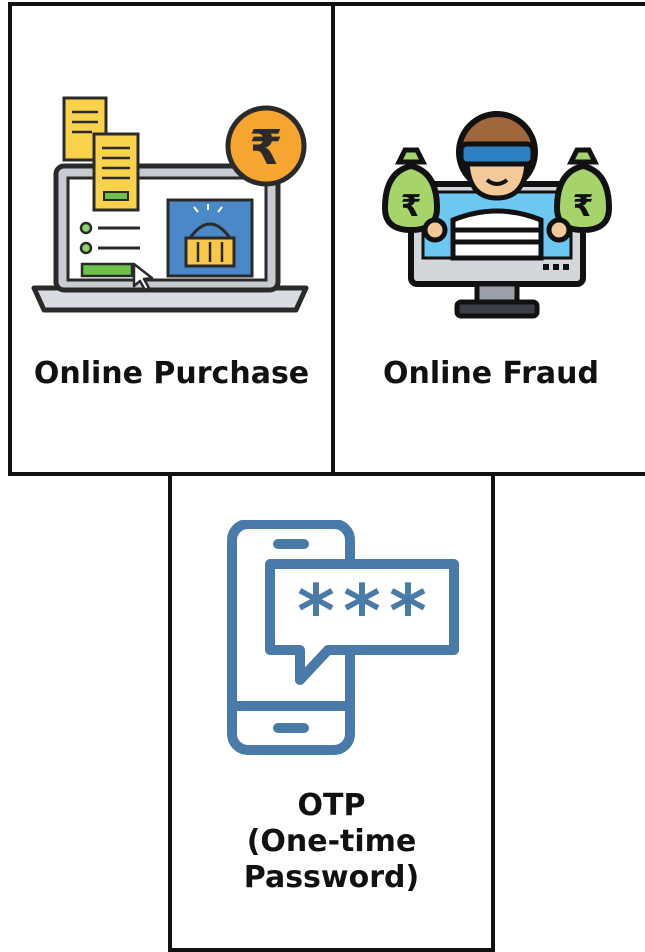 This screenshot has height=952, width=645. I want to click on otp-label-line-3: Password), so click(331, 877).